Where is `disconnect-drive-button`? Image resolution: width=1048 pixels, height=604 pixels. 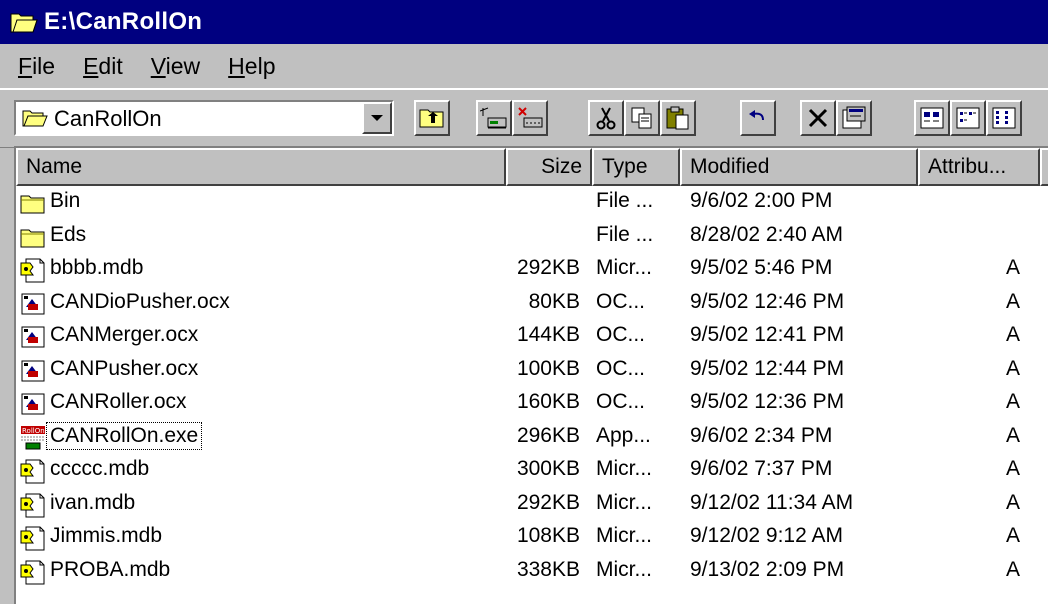 disconnect-drive-button is located at coordinates (530, 118).